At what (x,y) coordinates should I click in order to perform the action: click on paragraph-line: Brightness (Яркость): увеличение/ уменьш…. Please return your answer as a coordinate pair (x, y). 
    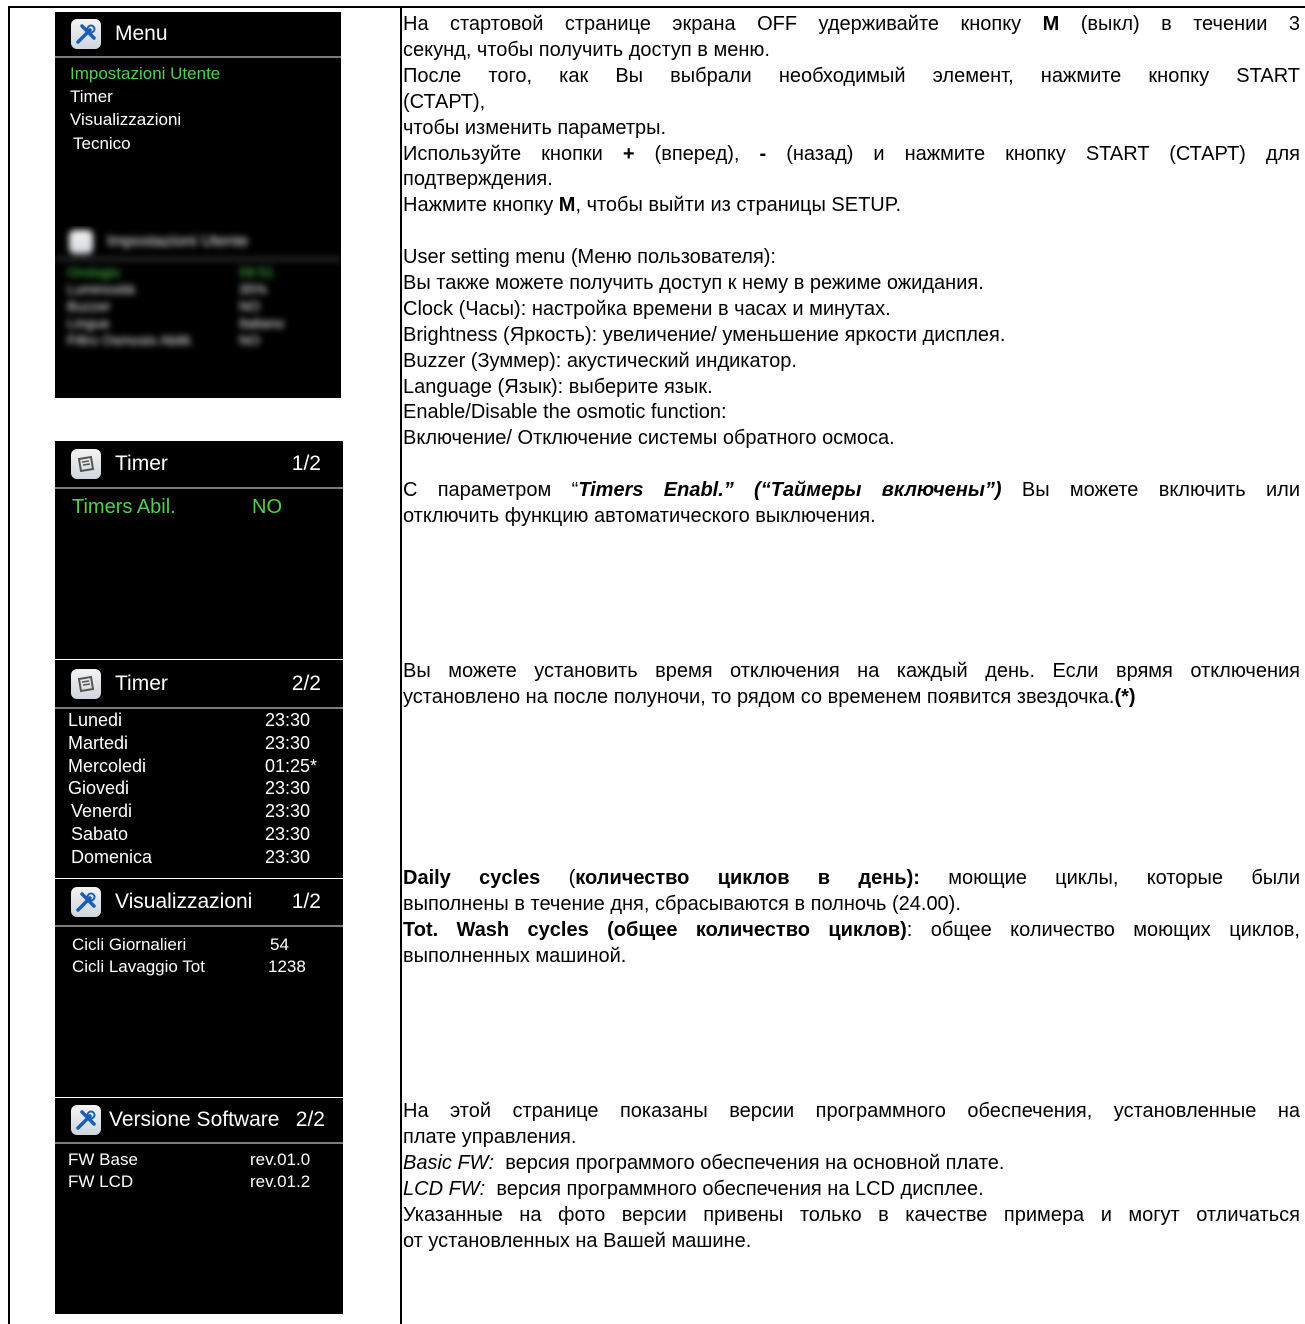
    Looking at the image, I should click on (704, 334).